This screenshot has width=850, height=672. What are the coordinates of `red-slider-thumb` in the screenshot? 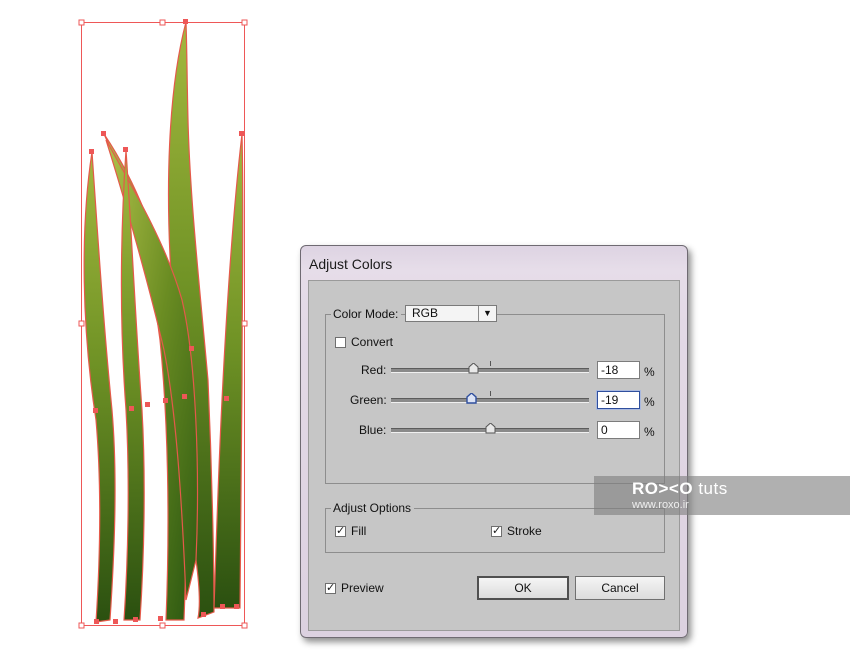 It's located at (473, 368).